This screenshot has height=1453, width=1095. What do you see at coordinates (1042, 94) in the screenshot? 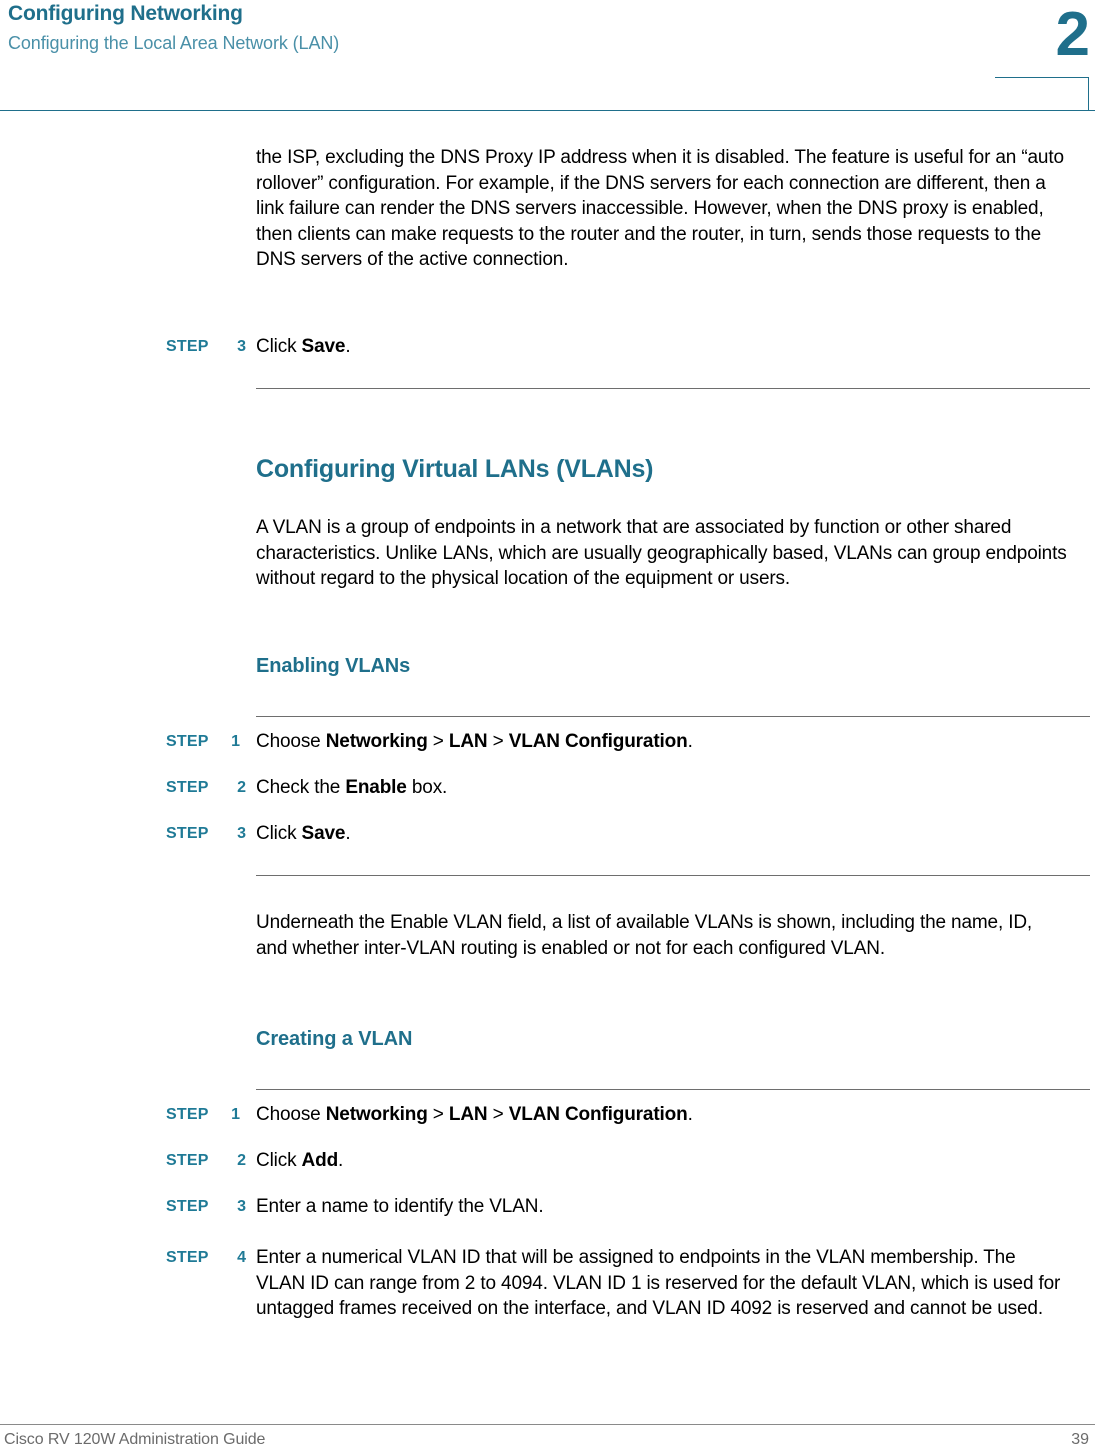
I see `chapter-number-frame` at bounding box center [1042, 94].